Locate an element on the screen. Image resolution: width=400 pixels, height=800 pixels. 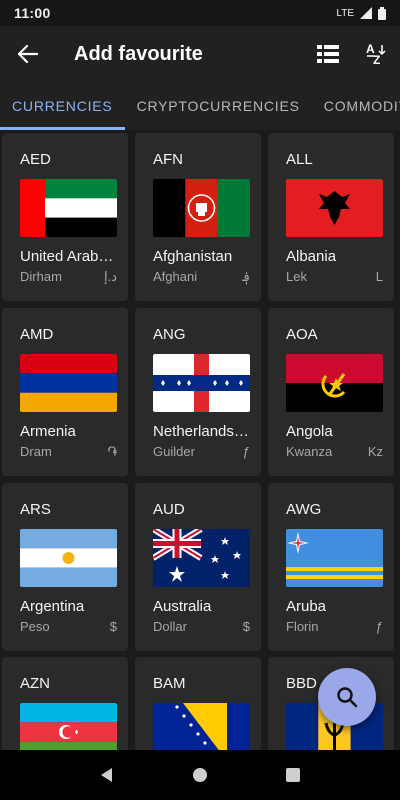
currency-card-bam: BAM is located at coordinates (198, 703).